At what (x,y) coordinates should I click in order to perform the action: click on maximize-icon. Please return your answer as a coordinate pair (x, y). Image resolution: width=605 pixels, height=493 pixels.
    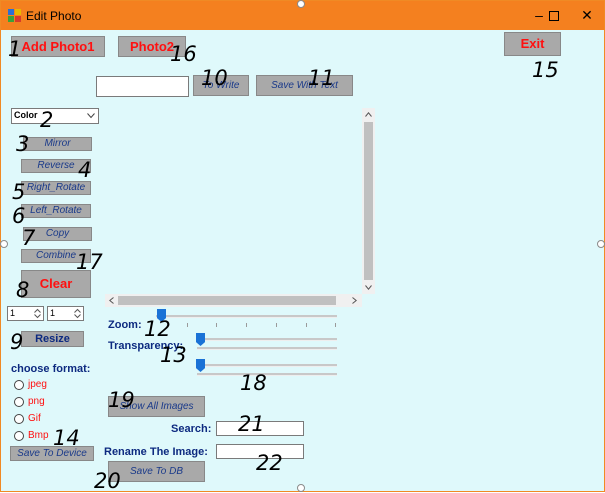
    Looking at the image, I should click on (554, 16).